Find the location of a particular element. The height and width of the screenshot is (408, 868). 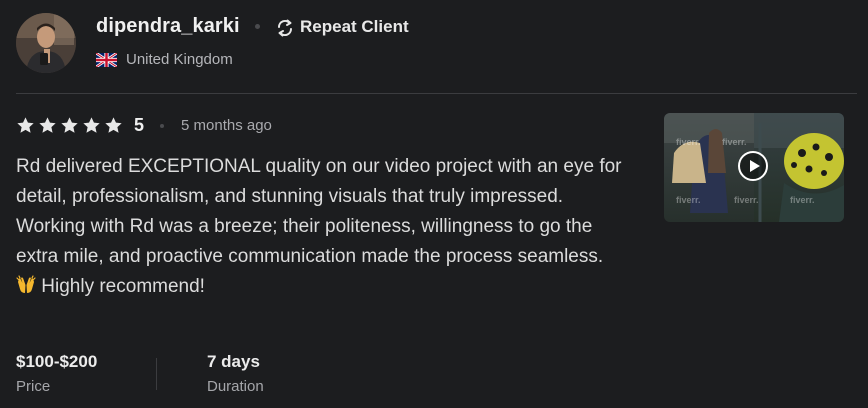

review-time: 5 months ago is located at coordinates (226, 125).